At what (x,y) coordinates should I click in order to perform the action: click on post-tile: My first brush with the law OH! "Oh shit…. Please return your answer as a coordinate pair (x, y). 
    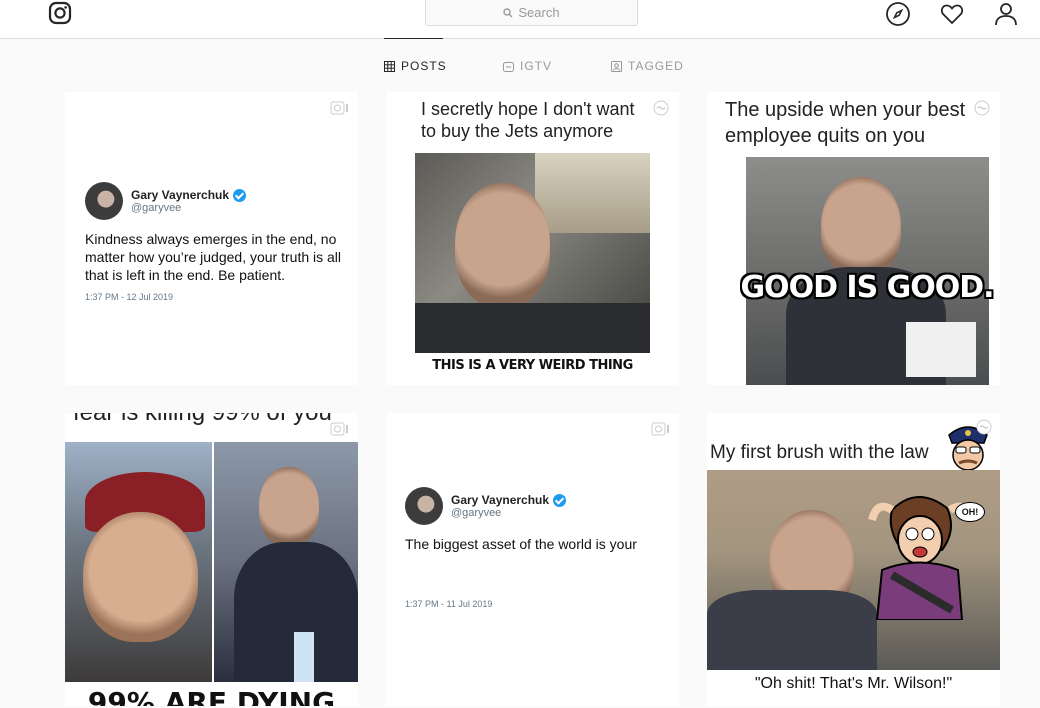
    Looking at the image, I should click on (853, 559).